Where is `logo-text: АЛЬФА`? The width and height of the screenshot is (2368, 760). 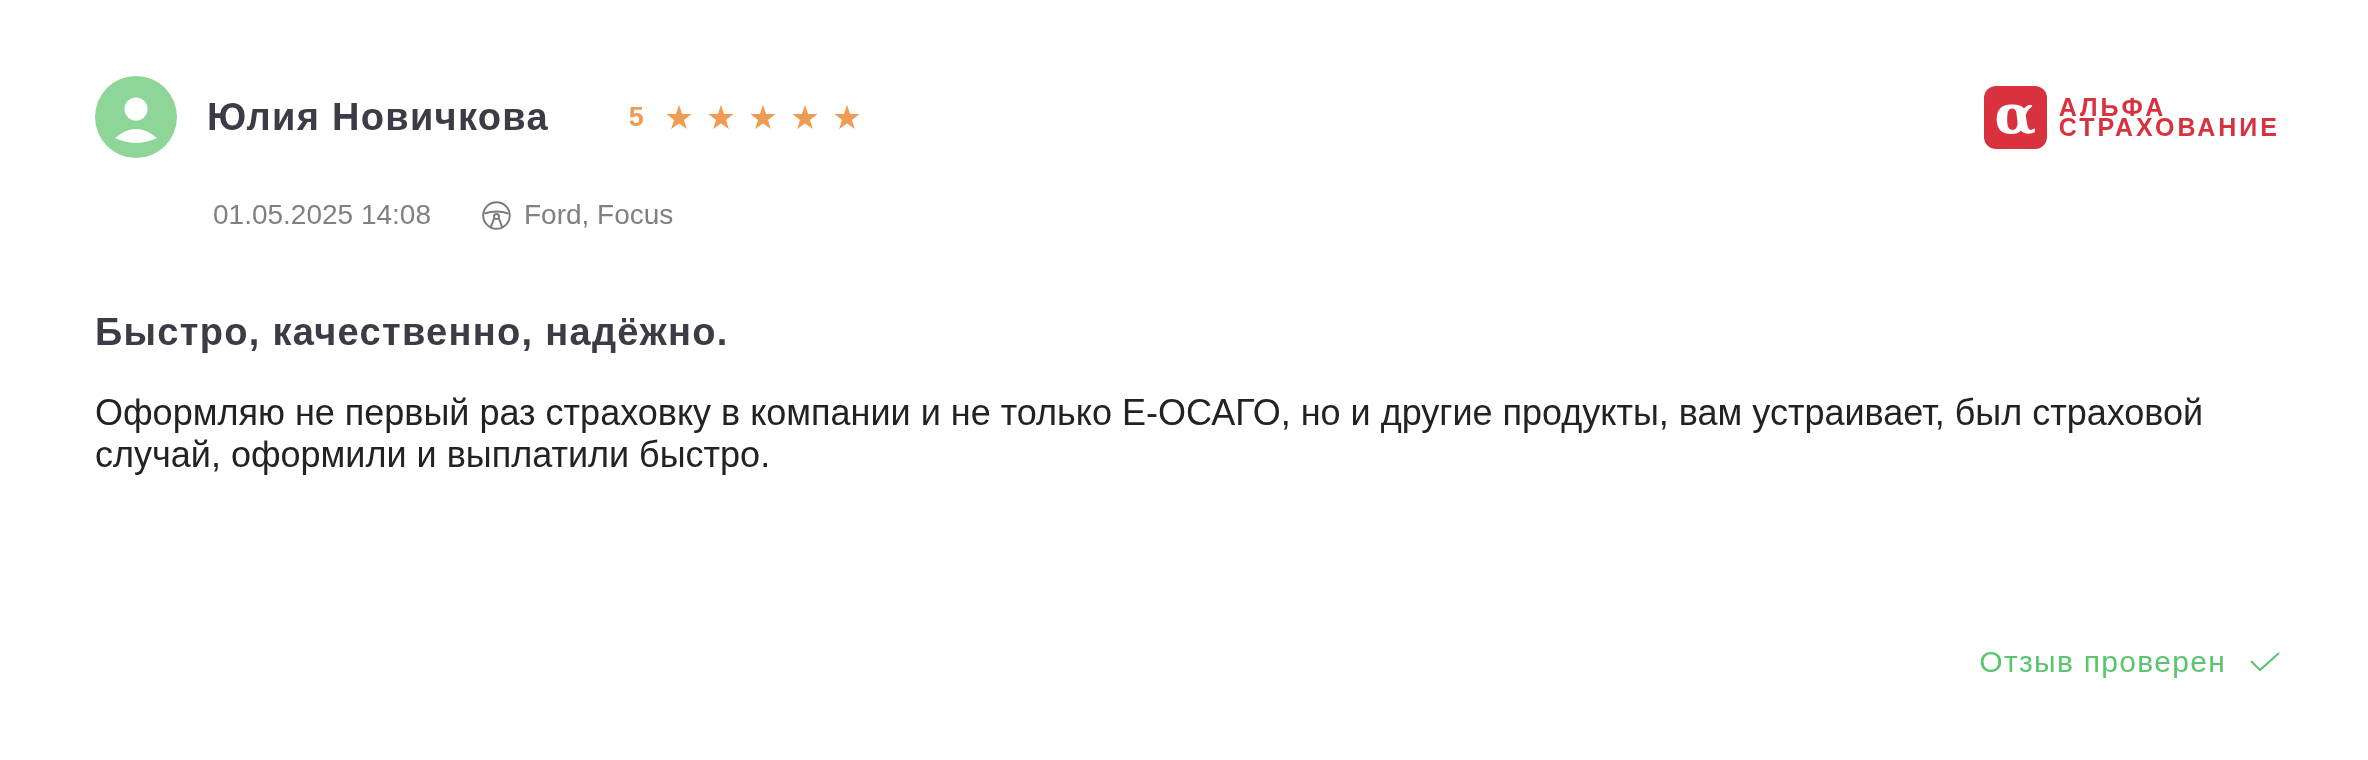 logo-text: АЛЬФА is located at coordinates (2112, 107).